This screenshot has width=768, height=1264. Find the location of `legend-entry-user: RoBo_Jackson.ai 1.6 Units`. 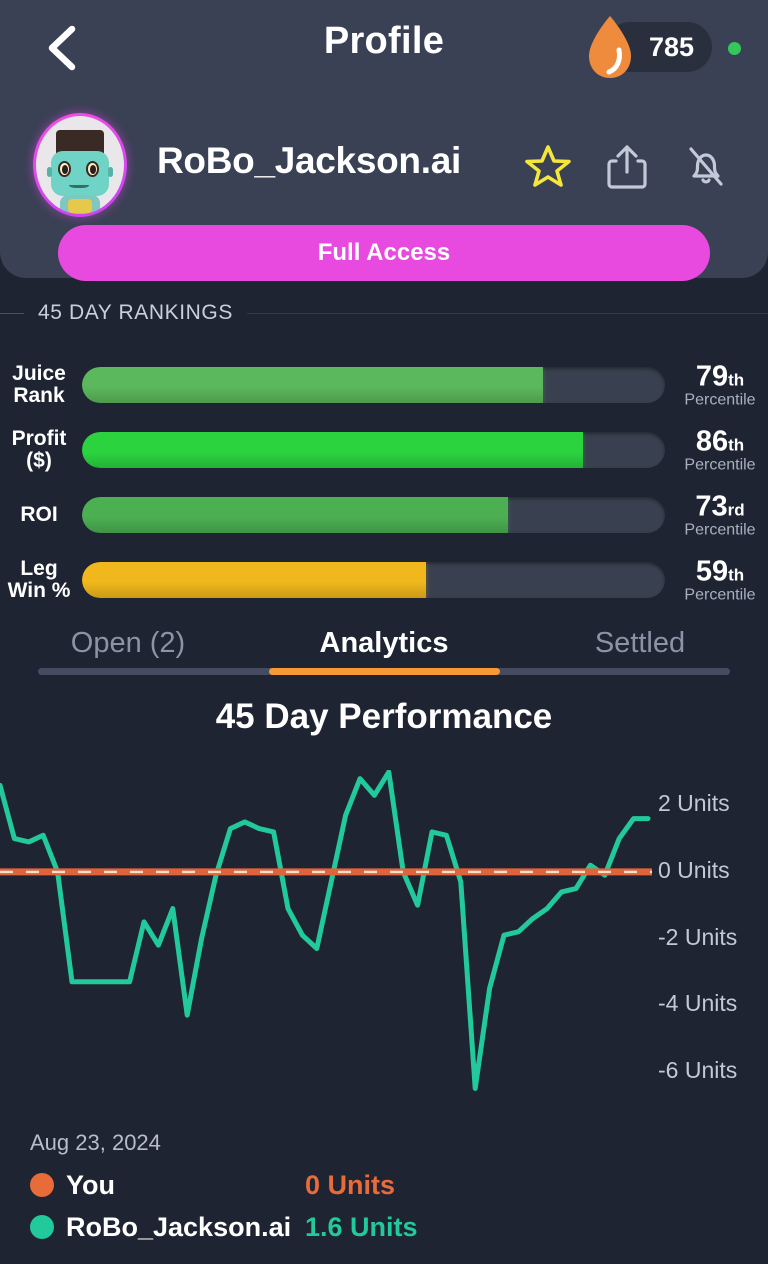

legend-entry-user: RoBo_Jackson.ai 1.6 Units is located at coordinates (380, 1227).